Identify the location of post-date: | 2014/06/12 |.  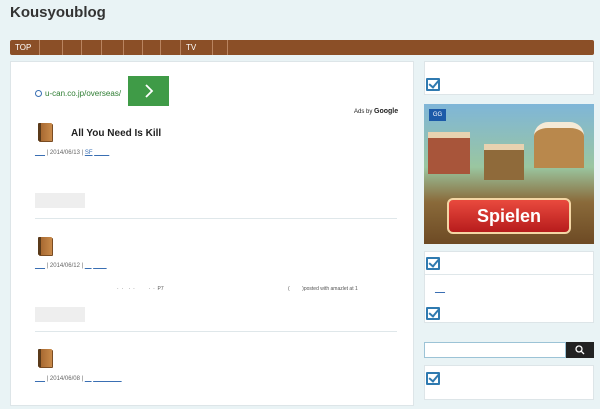
(65, 266).